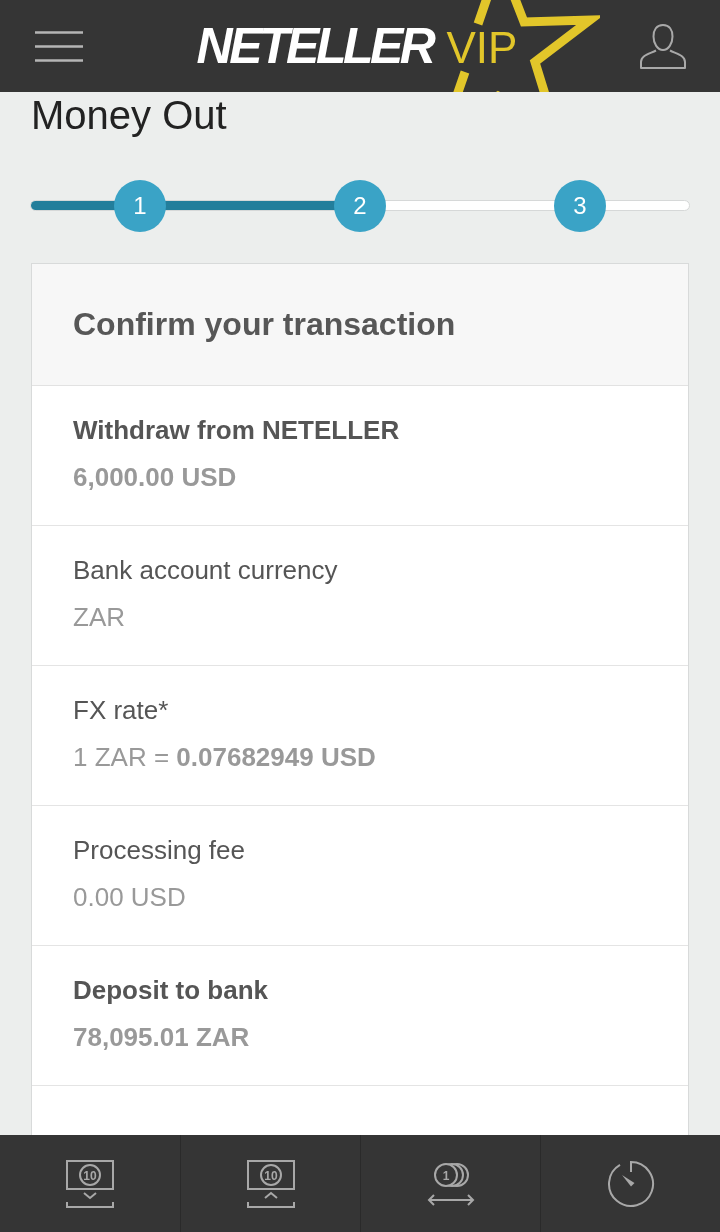 The image size is (720, 1232). I want to click on page-title: Money Out, so click(129, 115).